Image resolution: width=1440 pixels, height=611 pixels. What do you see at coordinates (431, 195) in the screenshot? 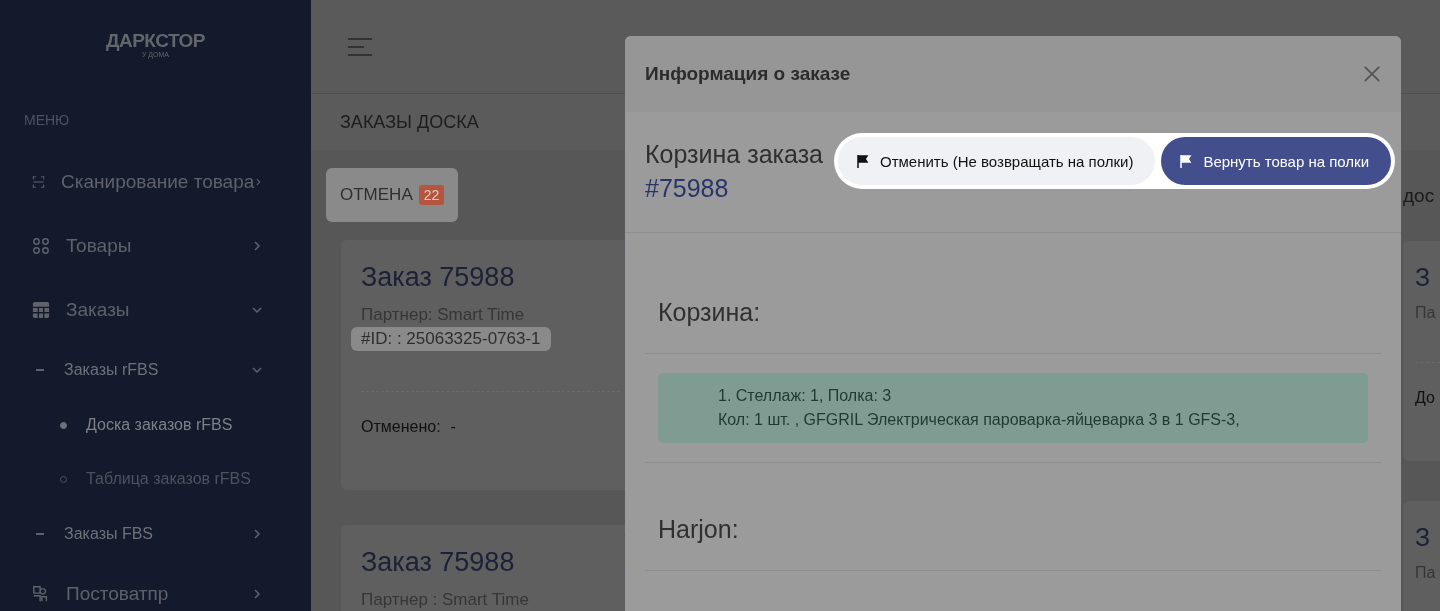
I see `count-badge: 22` at bounding box center [431, 195].